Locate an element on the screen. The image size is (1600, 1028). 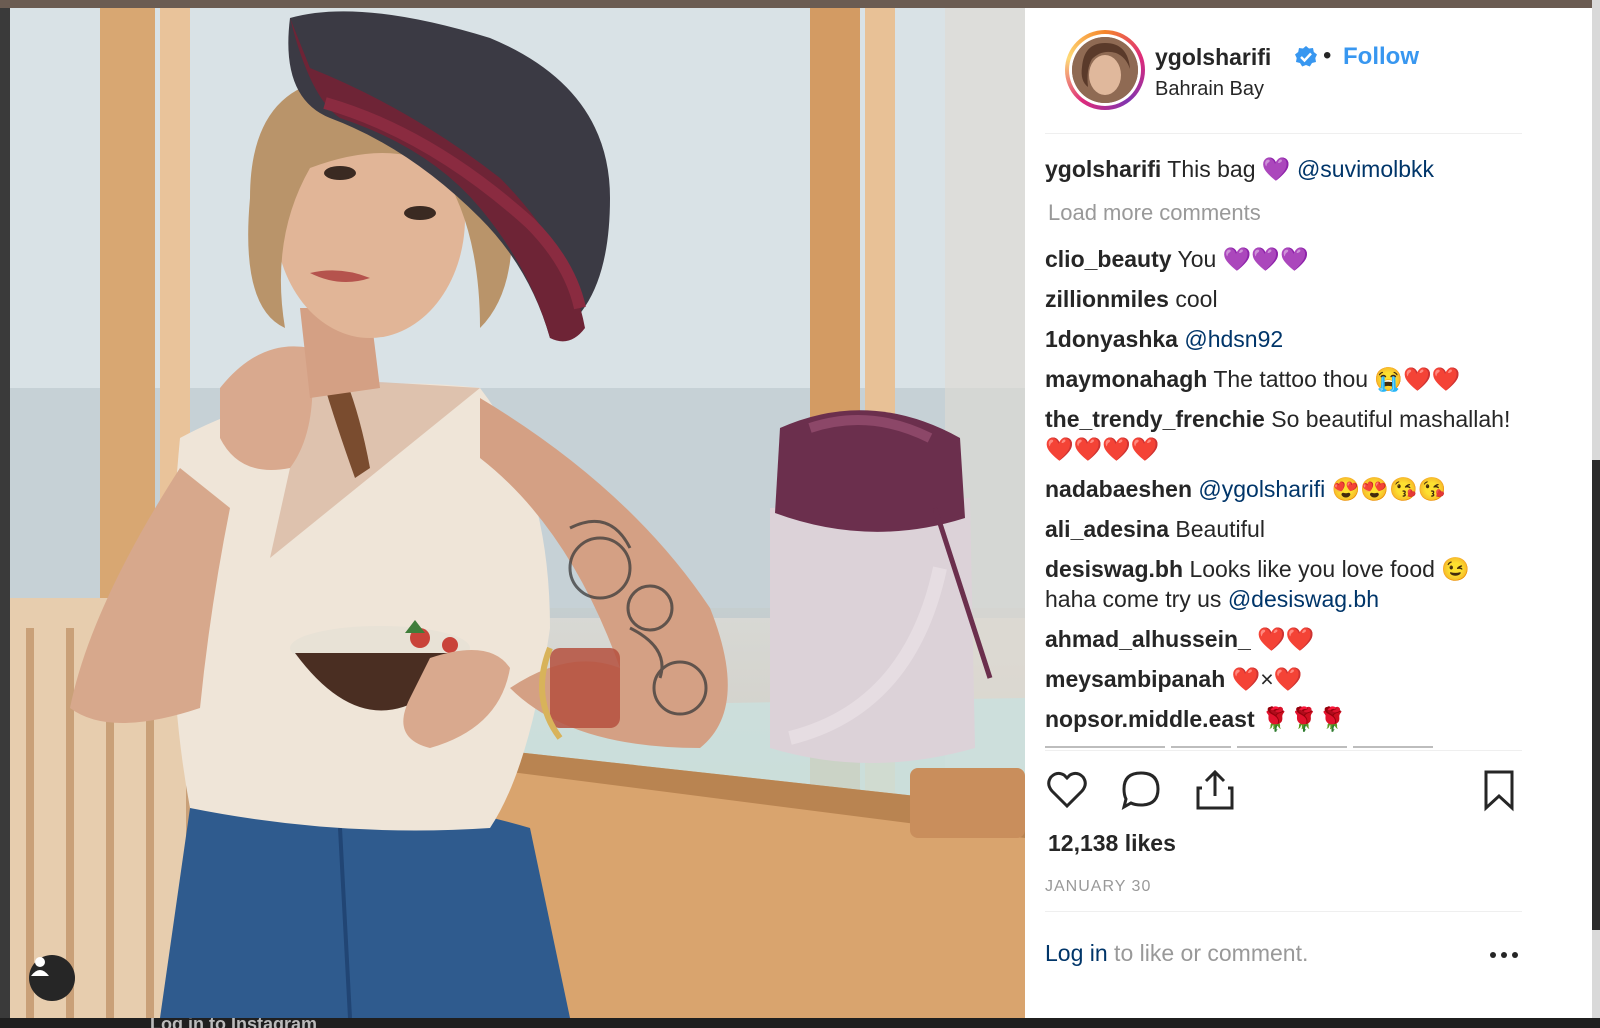
comment-row: 1donyashka @hdsn92 is located at coordinates (1290, 339).